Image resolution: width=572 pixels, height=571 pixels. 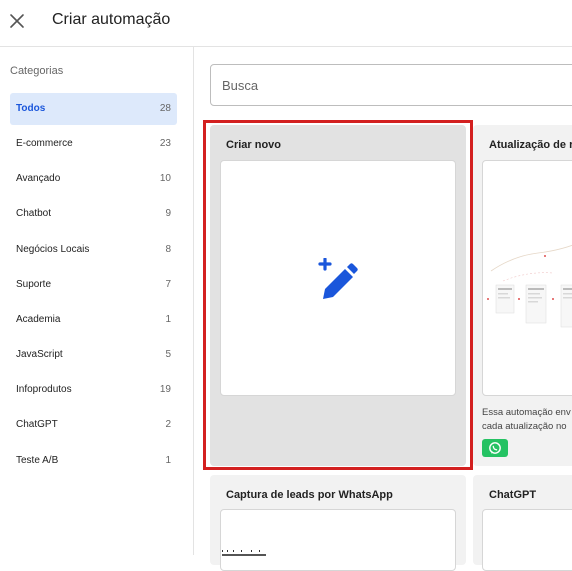 What do you see at coordinates (34, 213) in the screenshot?
I see `category-label: Chatbot` at bounding box center [34, 213].